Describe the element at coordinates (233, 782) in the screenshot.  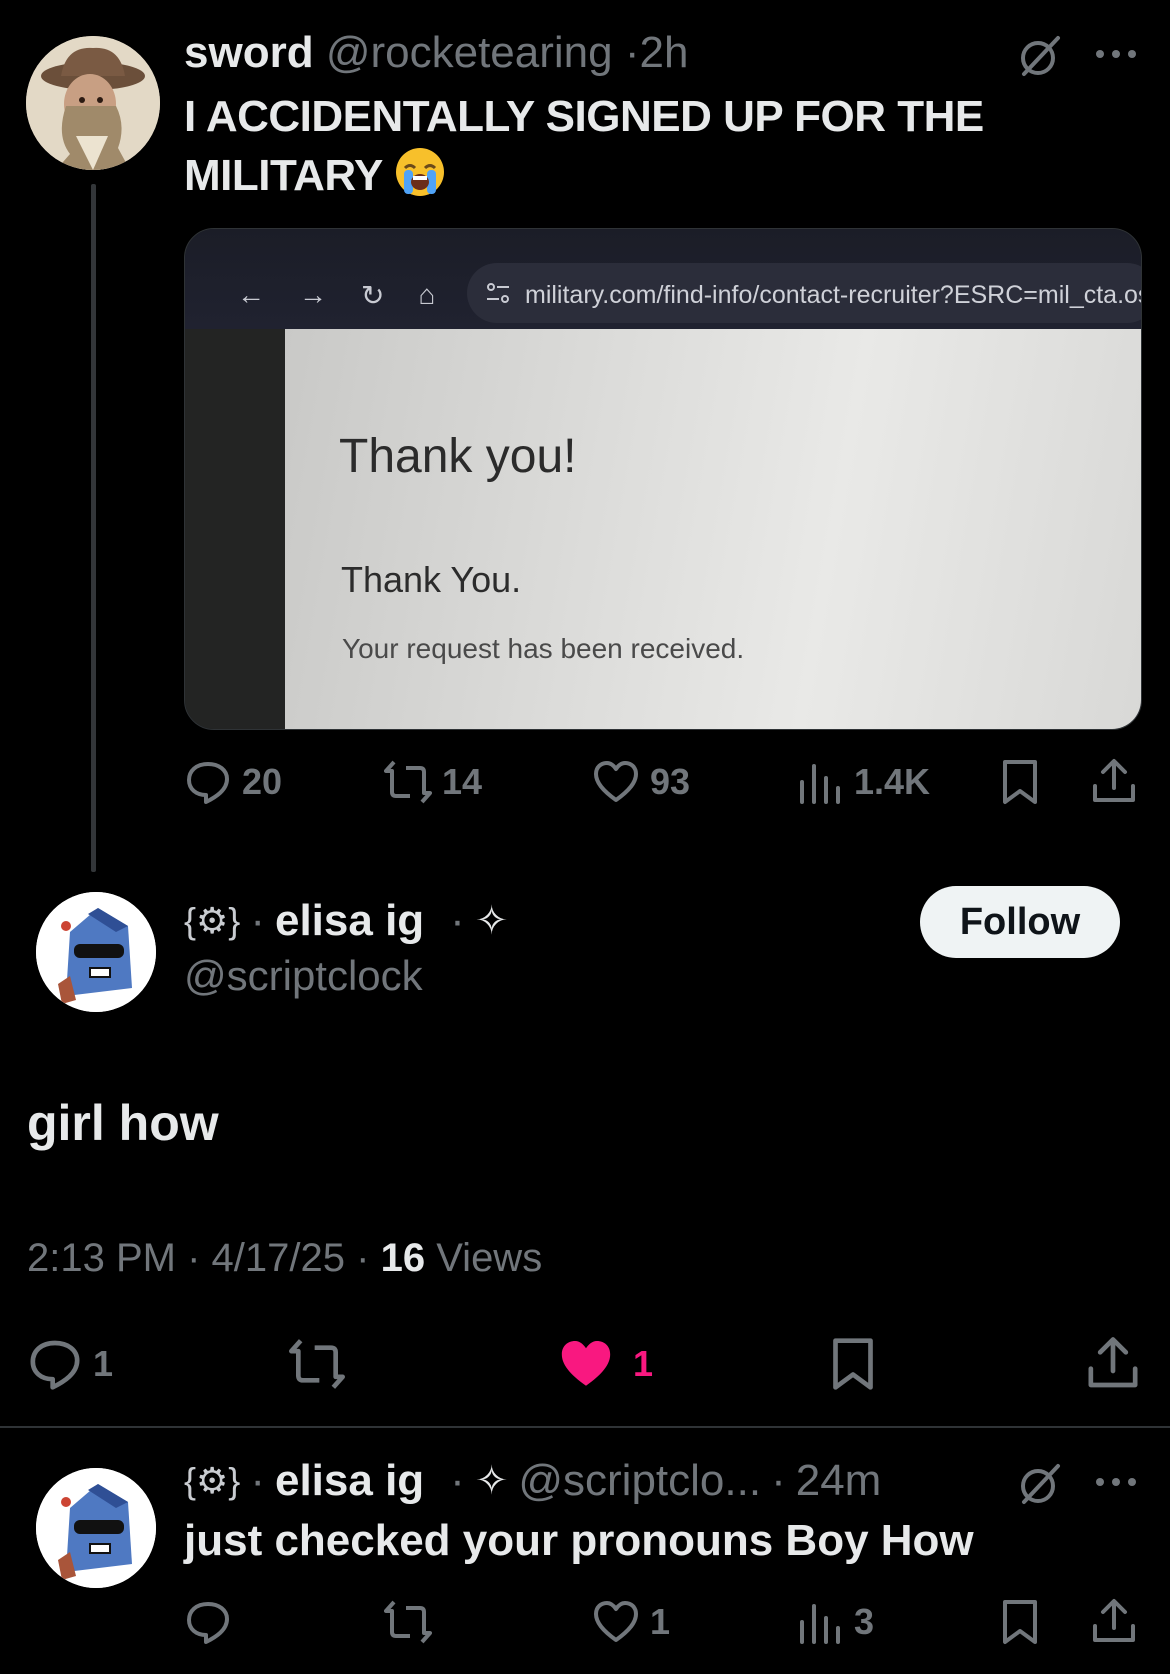
I see `reply-button: 20` at that location.